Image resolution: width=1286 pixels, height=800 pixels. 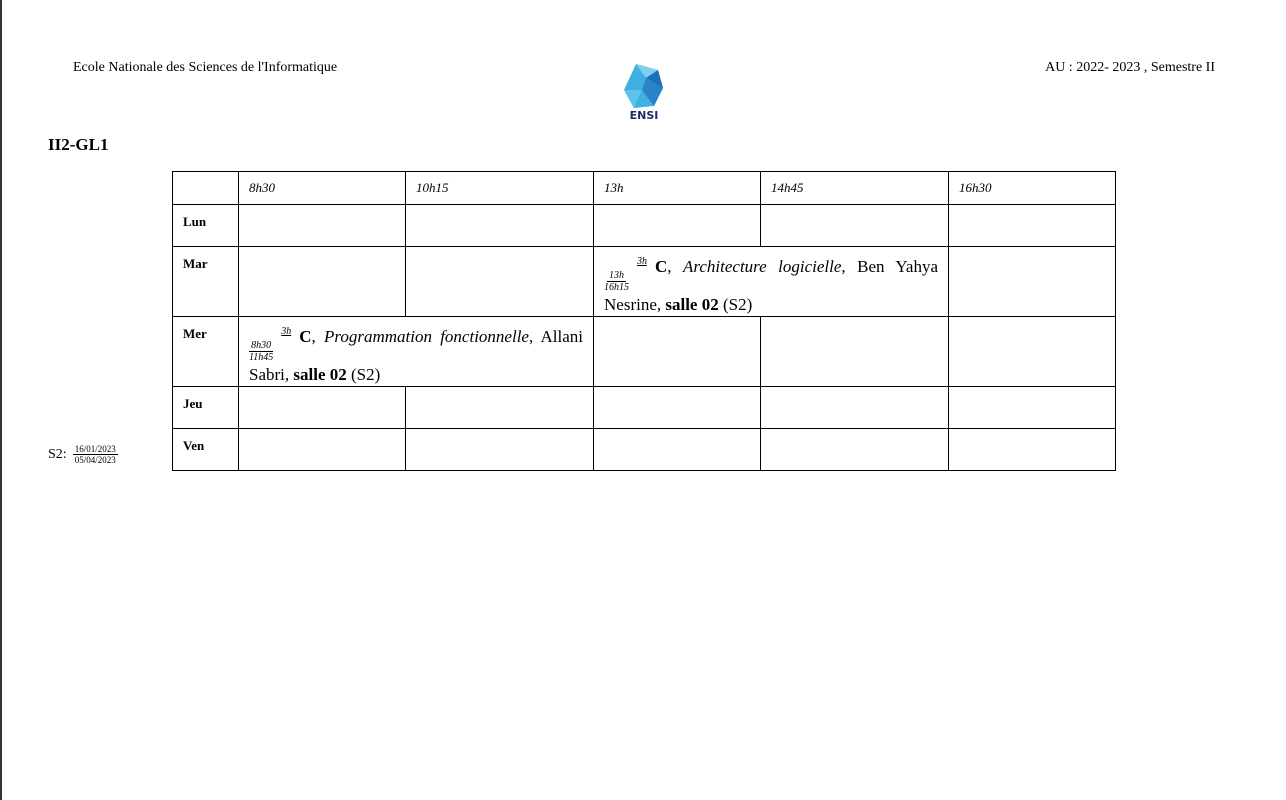 What do you see at coordinates (644, 225) in the screenshot?
I see `table-row: Lun` at bounding box center [644, 225].